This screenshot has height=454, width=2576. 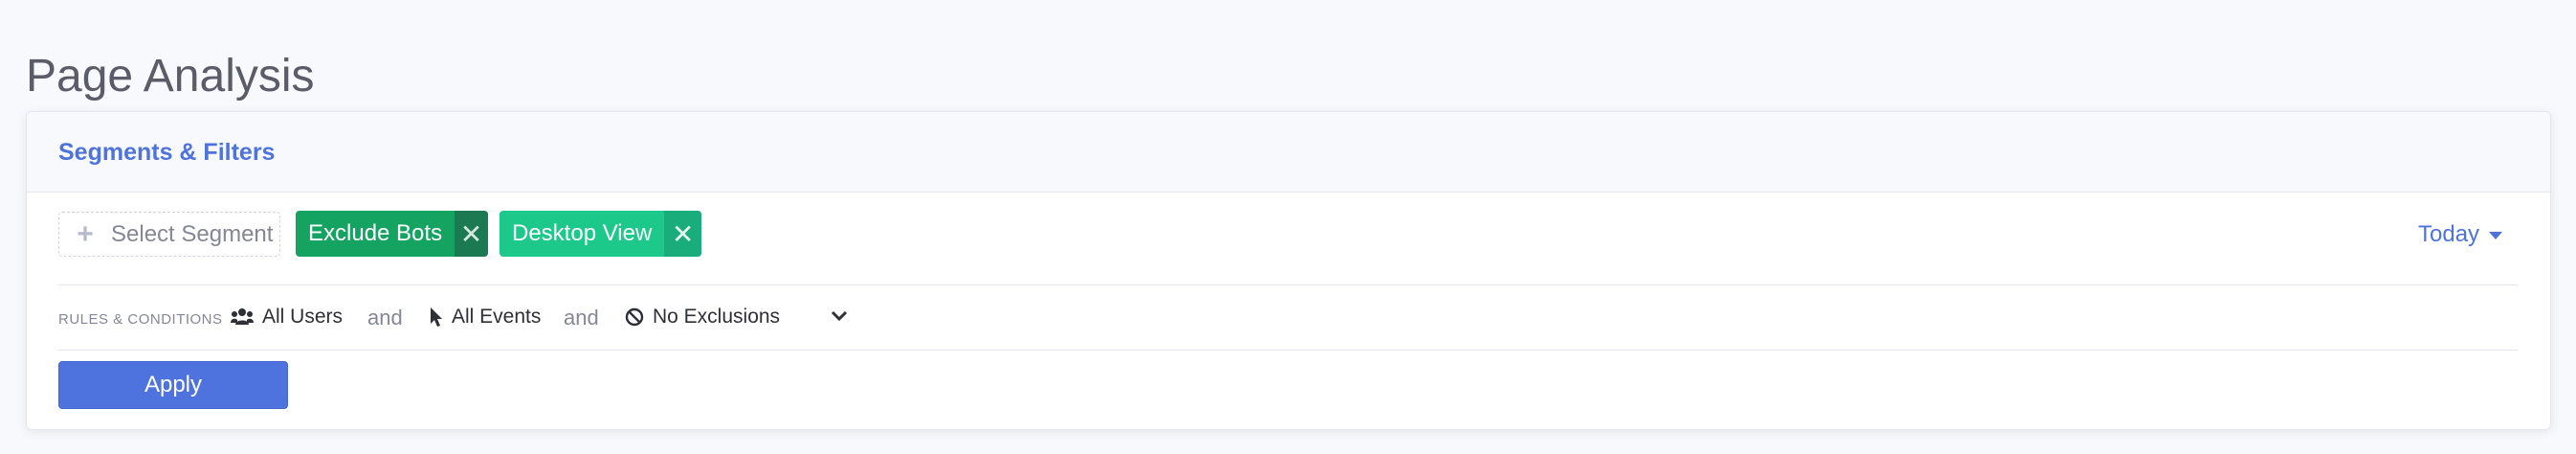 What do you see at coordinates (375, 233) in the screenshot?
I see `chip-label: Exclude Bots` at bounding box center [375, 233].